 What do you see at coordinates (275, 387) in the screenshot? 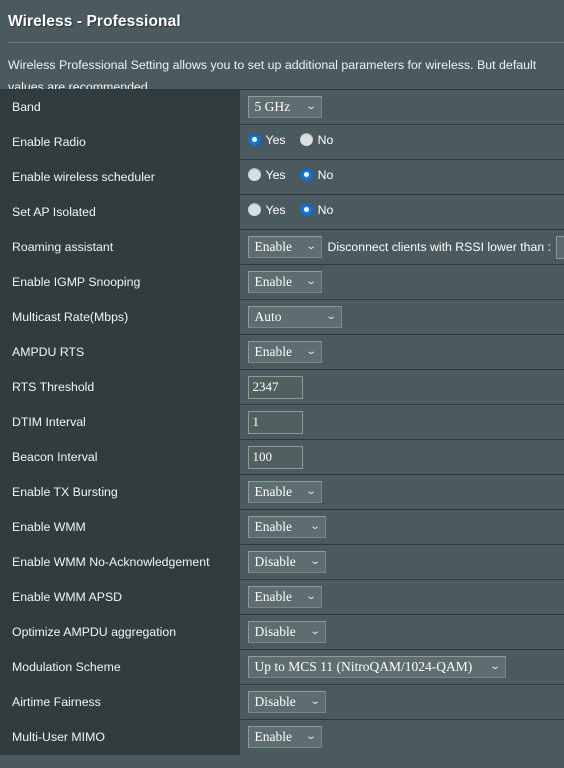
I see `input-rts-threshold` at bounding box center [275, 387].